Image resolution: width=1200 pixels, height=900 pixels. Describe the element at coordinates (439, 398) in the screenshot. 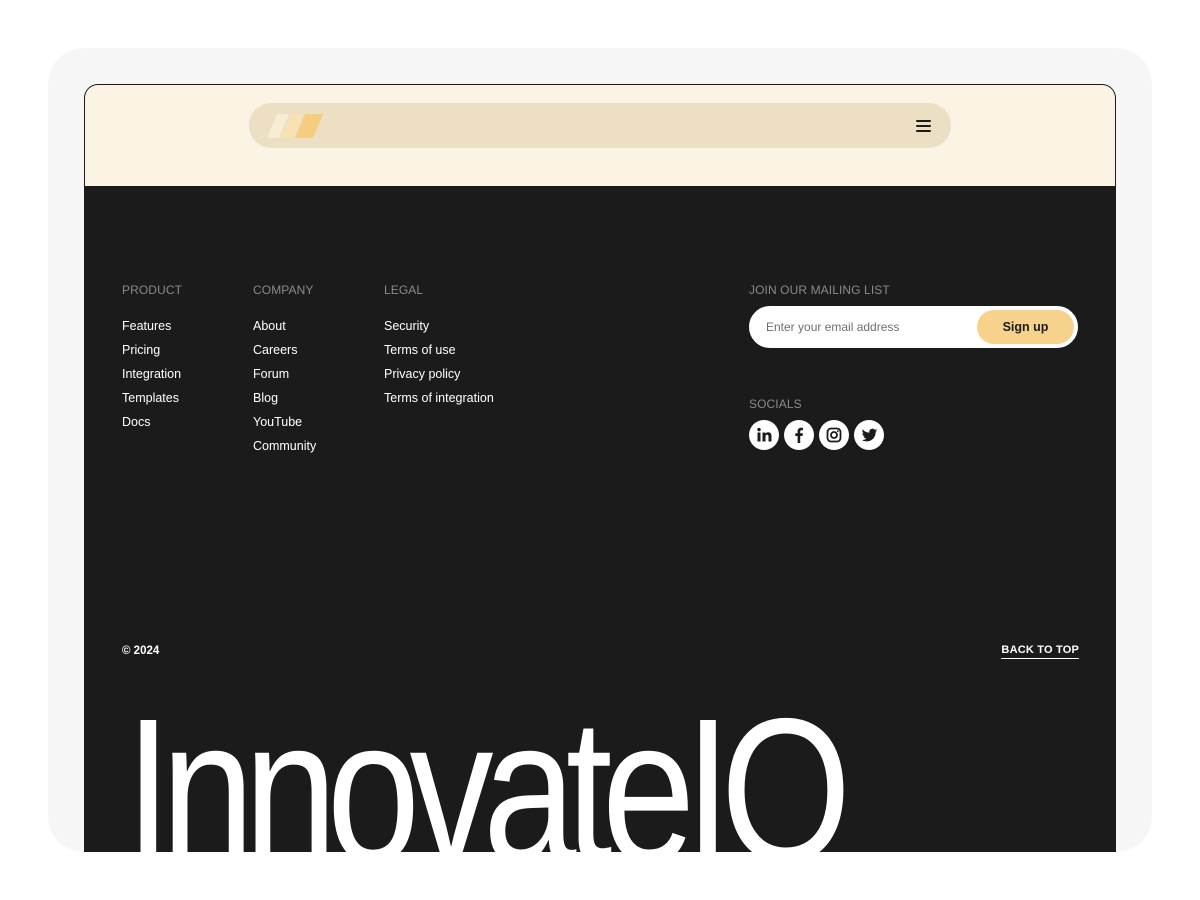

I see `footer-link-terms-of-integration: Terms of integration` at that location.